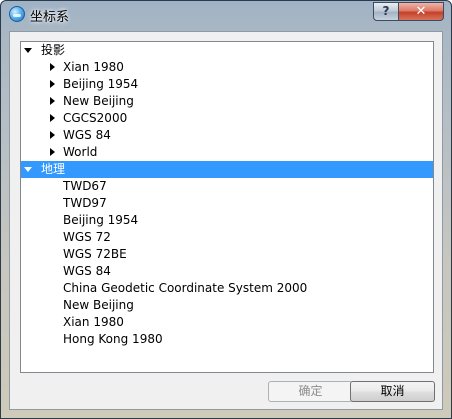 The width and height of the screenshot is (452, 419). Describe the element at coordinates (17, 14) in the screenshot. I see `app-icon` at that location.